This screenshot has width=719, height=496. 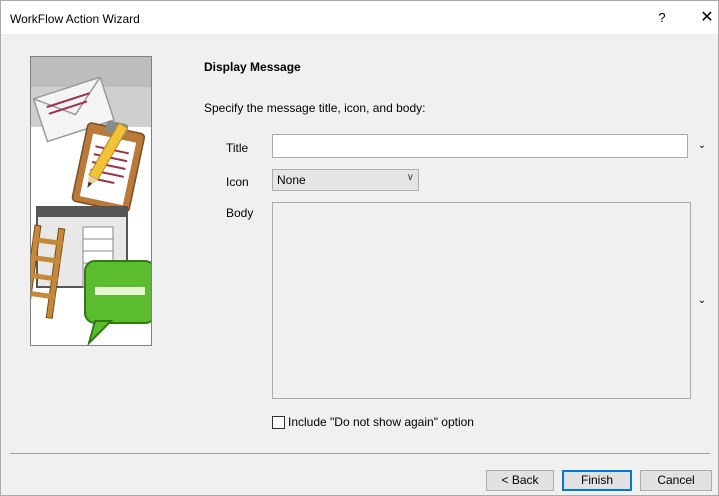 I want to click on wizard-illustration-icon, so click(x=91, y=201).